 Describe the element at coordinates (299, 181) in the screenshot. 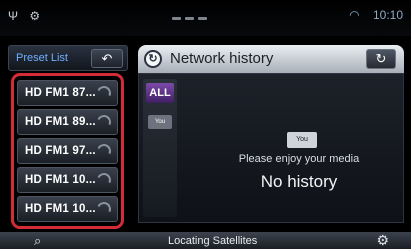

I see `empty-state-text: No history` at that location.